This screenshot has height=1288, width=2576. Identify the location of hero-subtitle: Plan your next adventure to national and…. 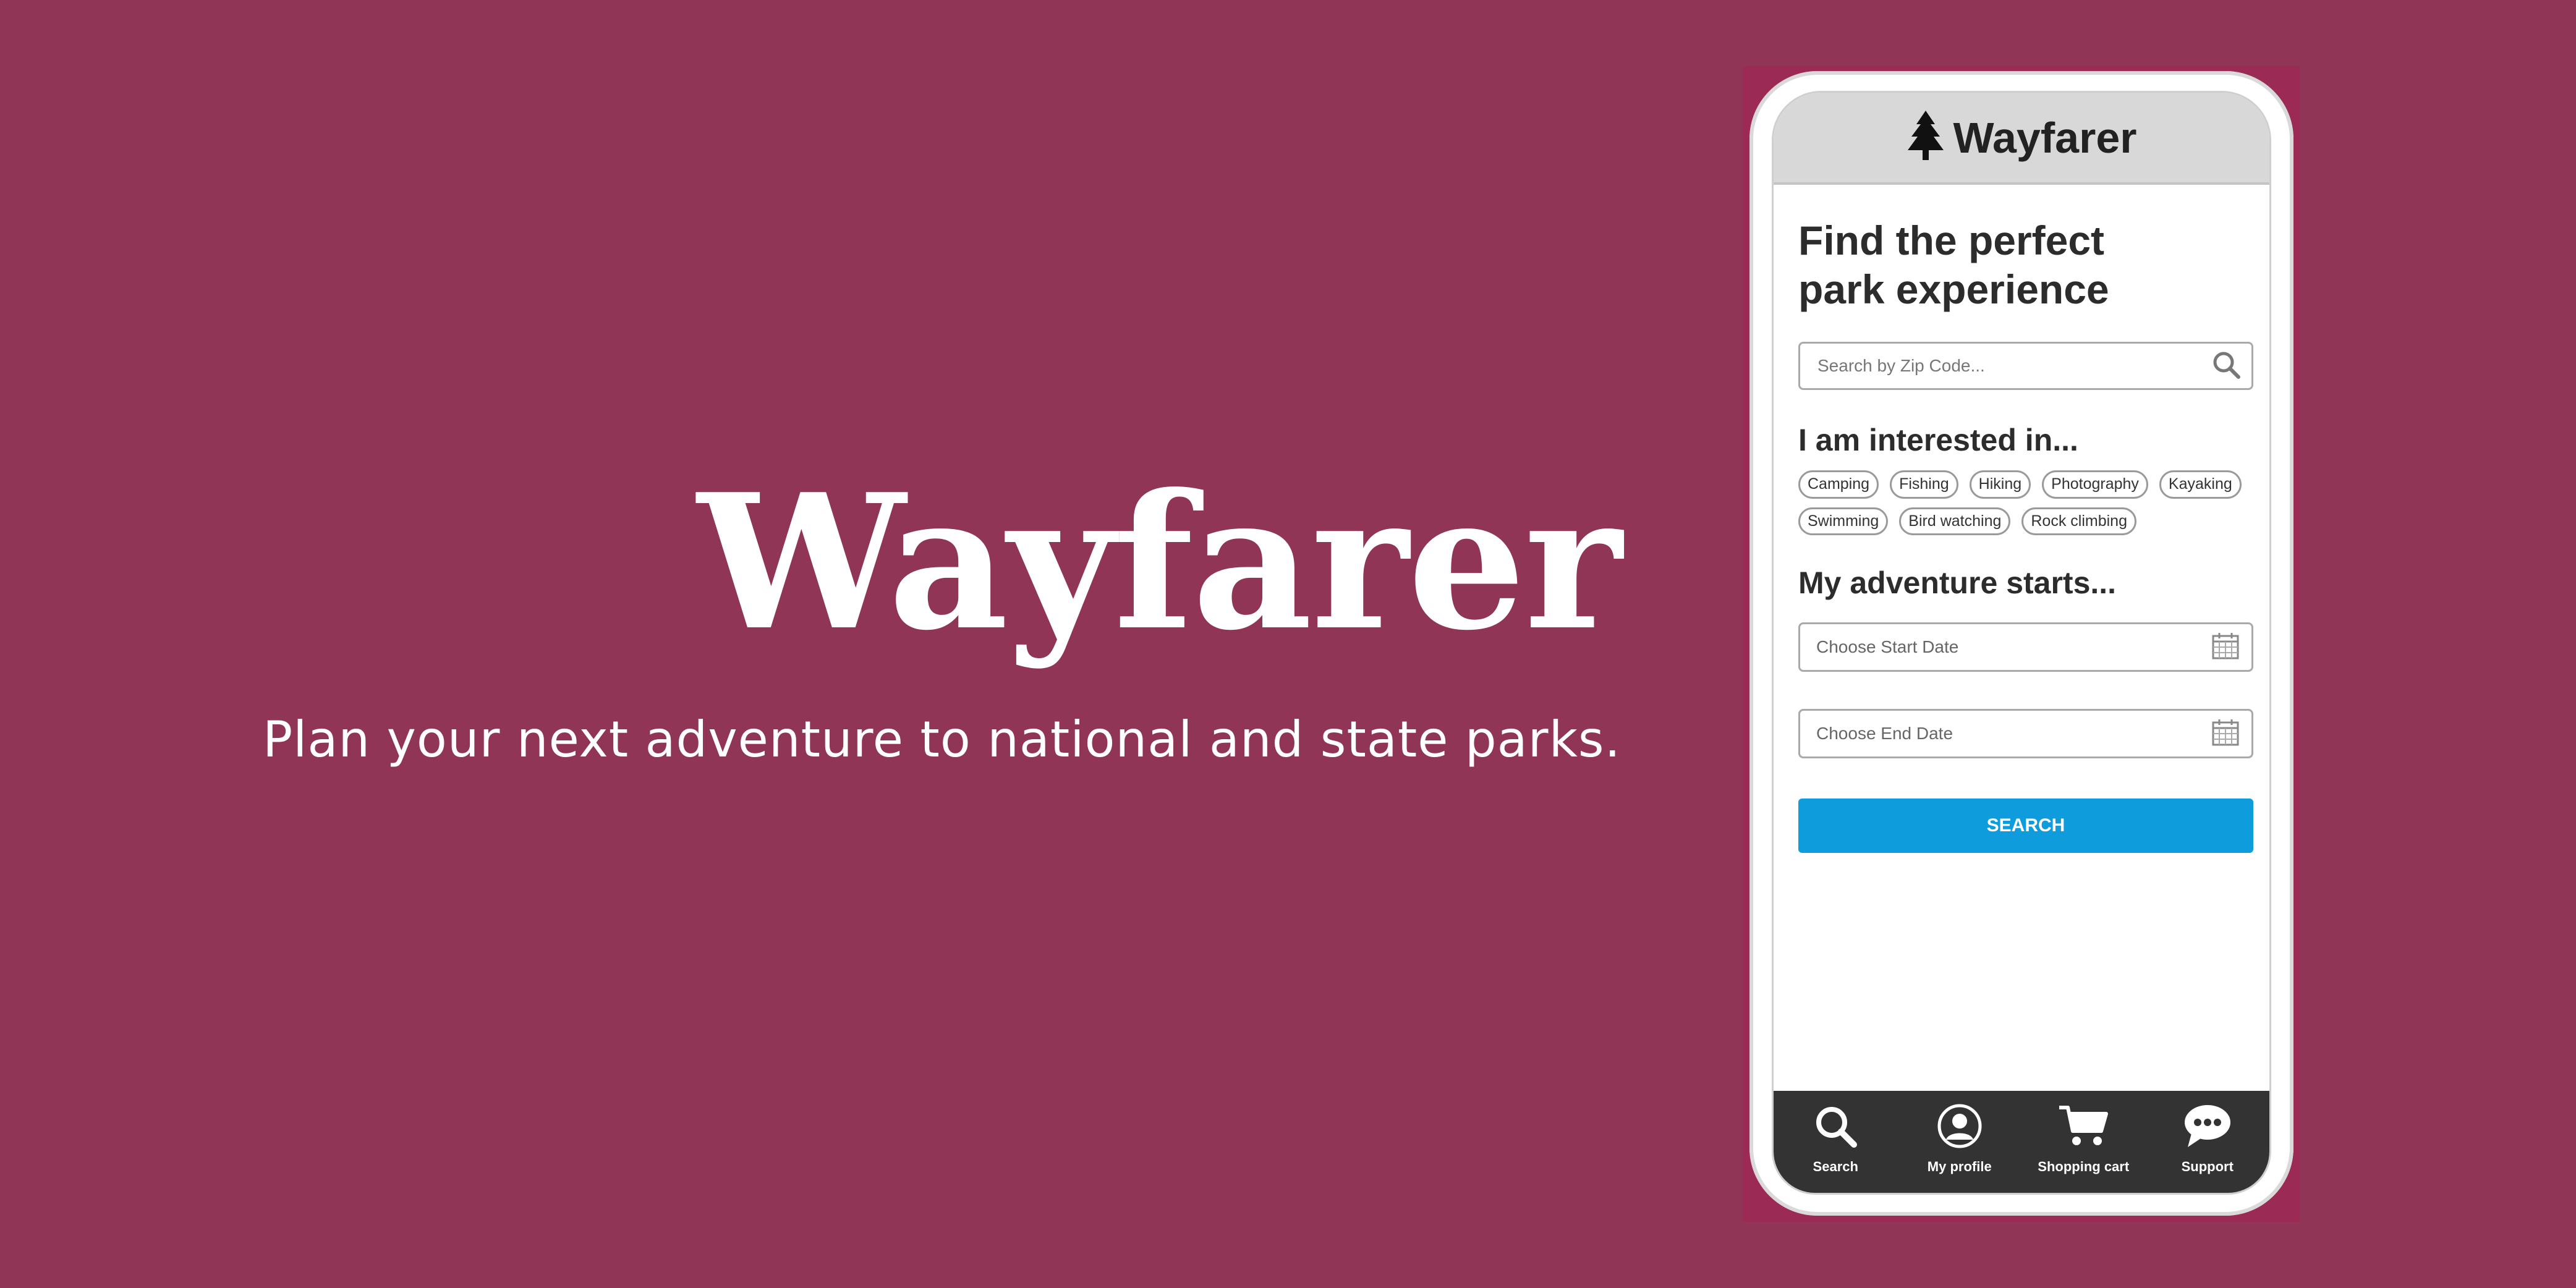
(941, 739).